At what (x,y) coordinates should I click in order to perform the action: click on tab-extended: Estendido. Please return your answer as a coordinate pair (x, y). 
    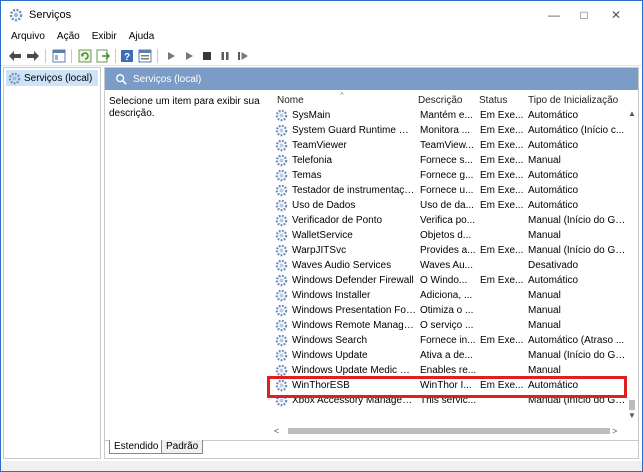
    Looking at the image, I should click on (136, 447).